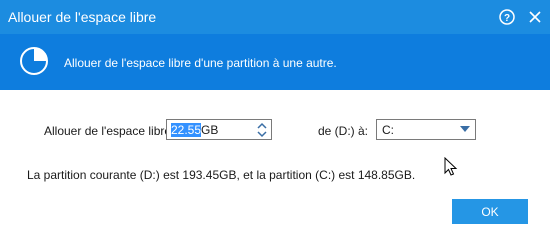 This screenshot has height=240, width=550. What do you see at coordinates (186, 130) in the screenshot?
I see `allocate-space-selected-text: 22.55` at bounding box center [186, 130].